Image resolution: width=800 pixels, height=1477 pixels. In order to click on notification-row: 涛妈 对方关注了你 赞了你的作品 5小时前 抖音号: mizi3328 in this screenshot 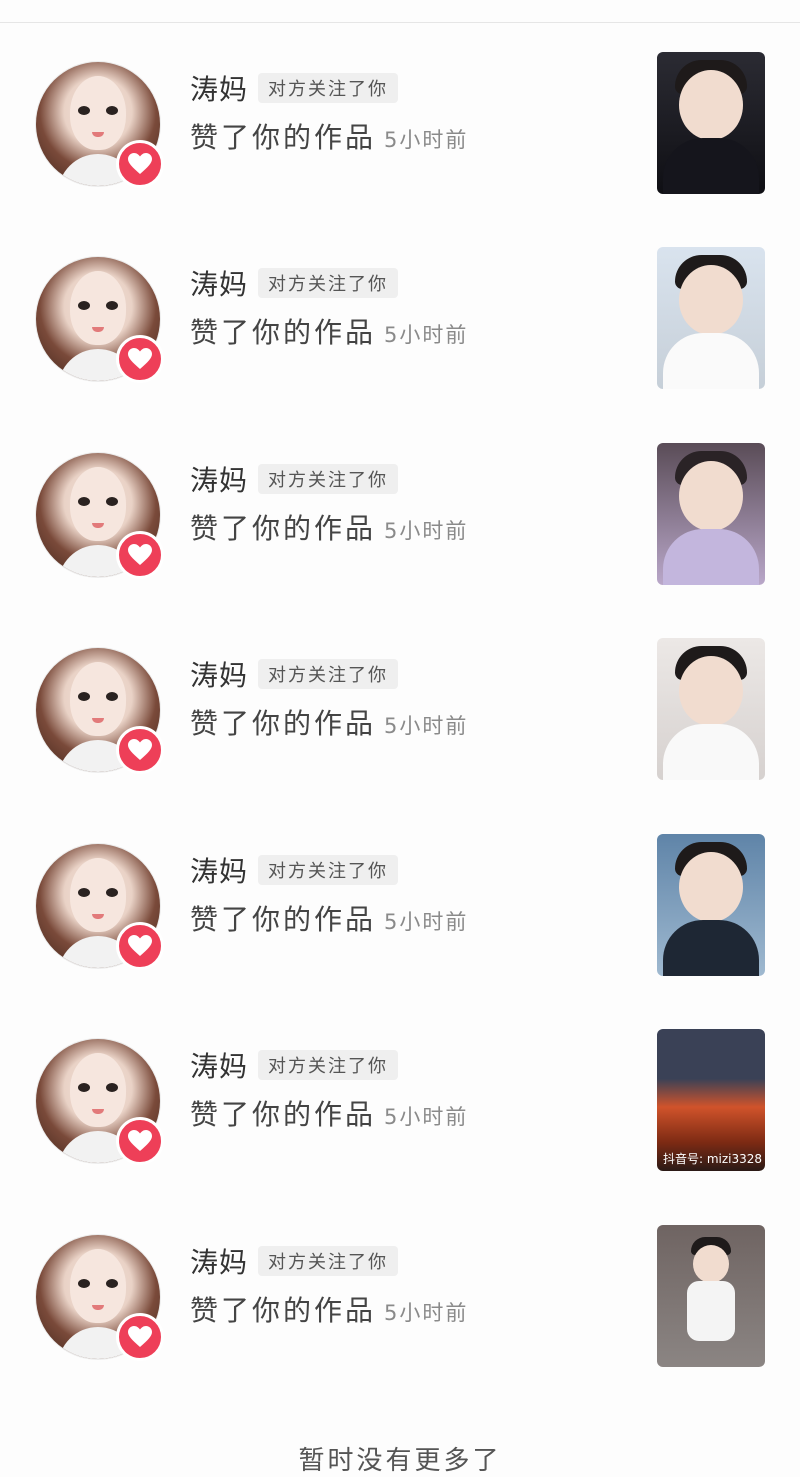, I will do `click(400, 1102)`.